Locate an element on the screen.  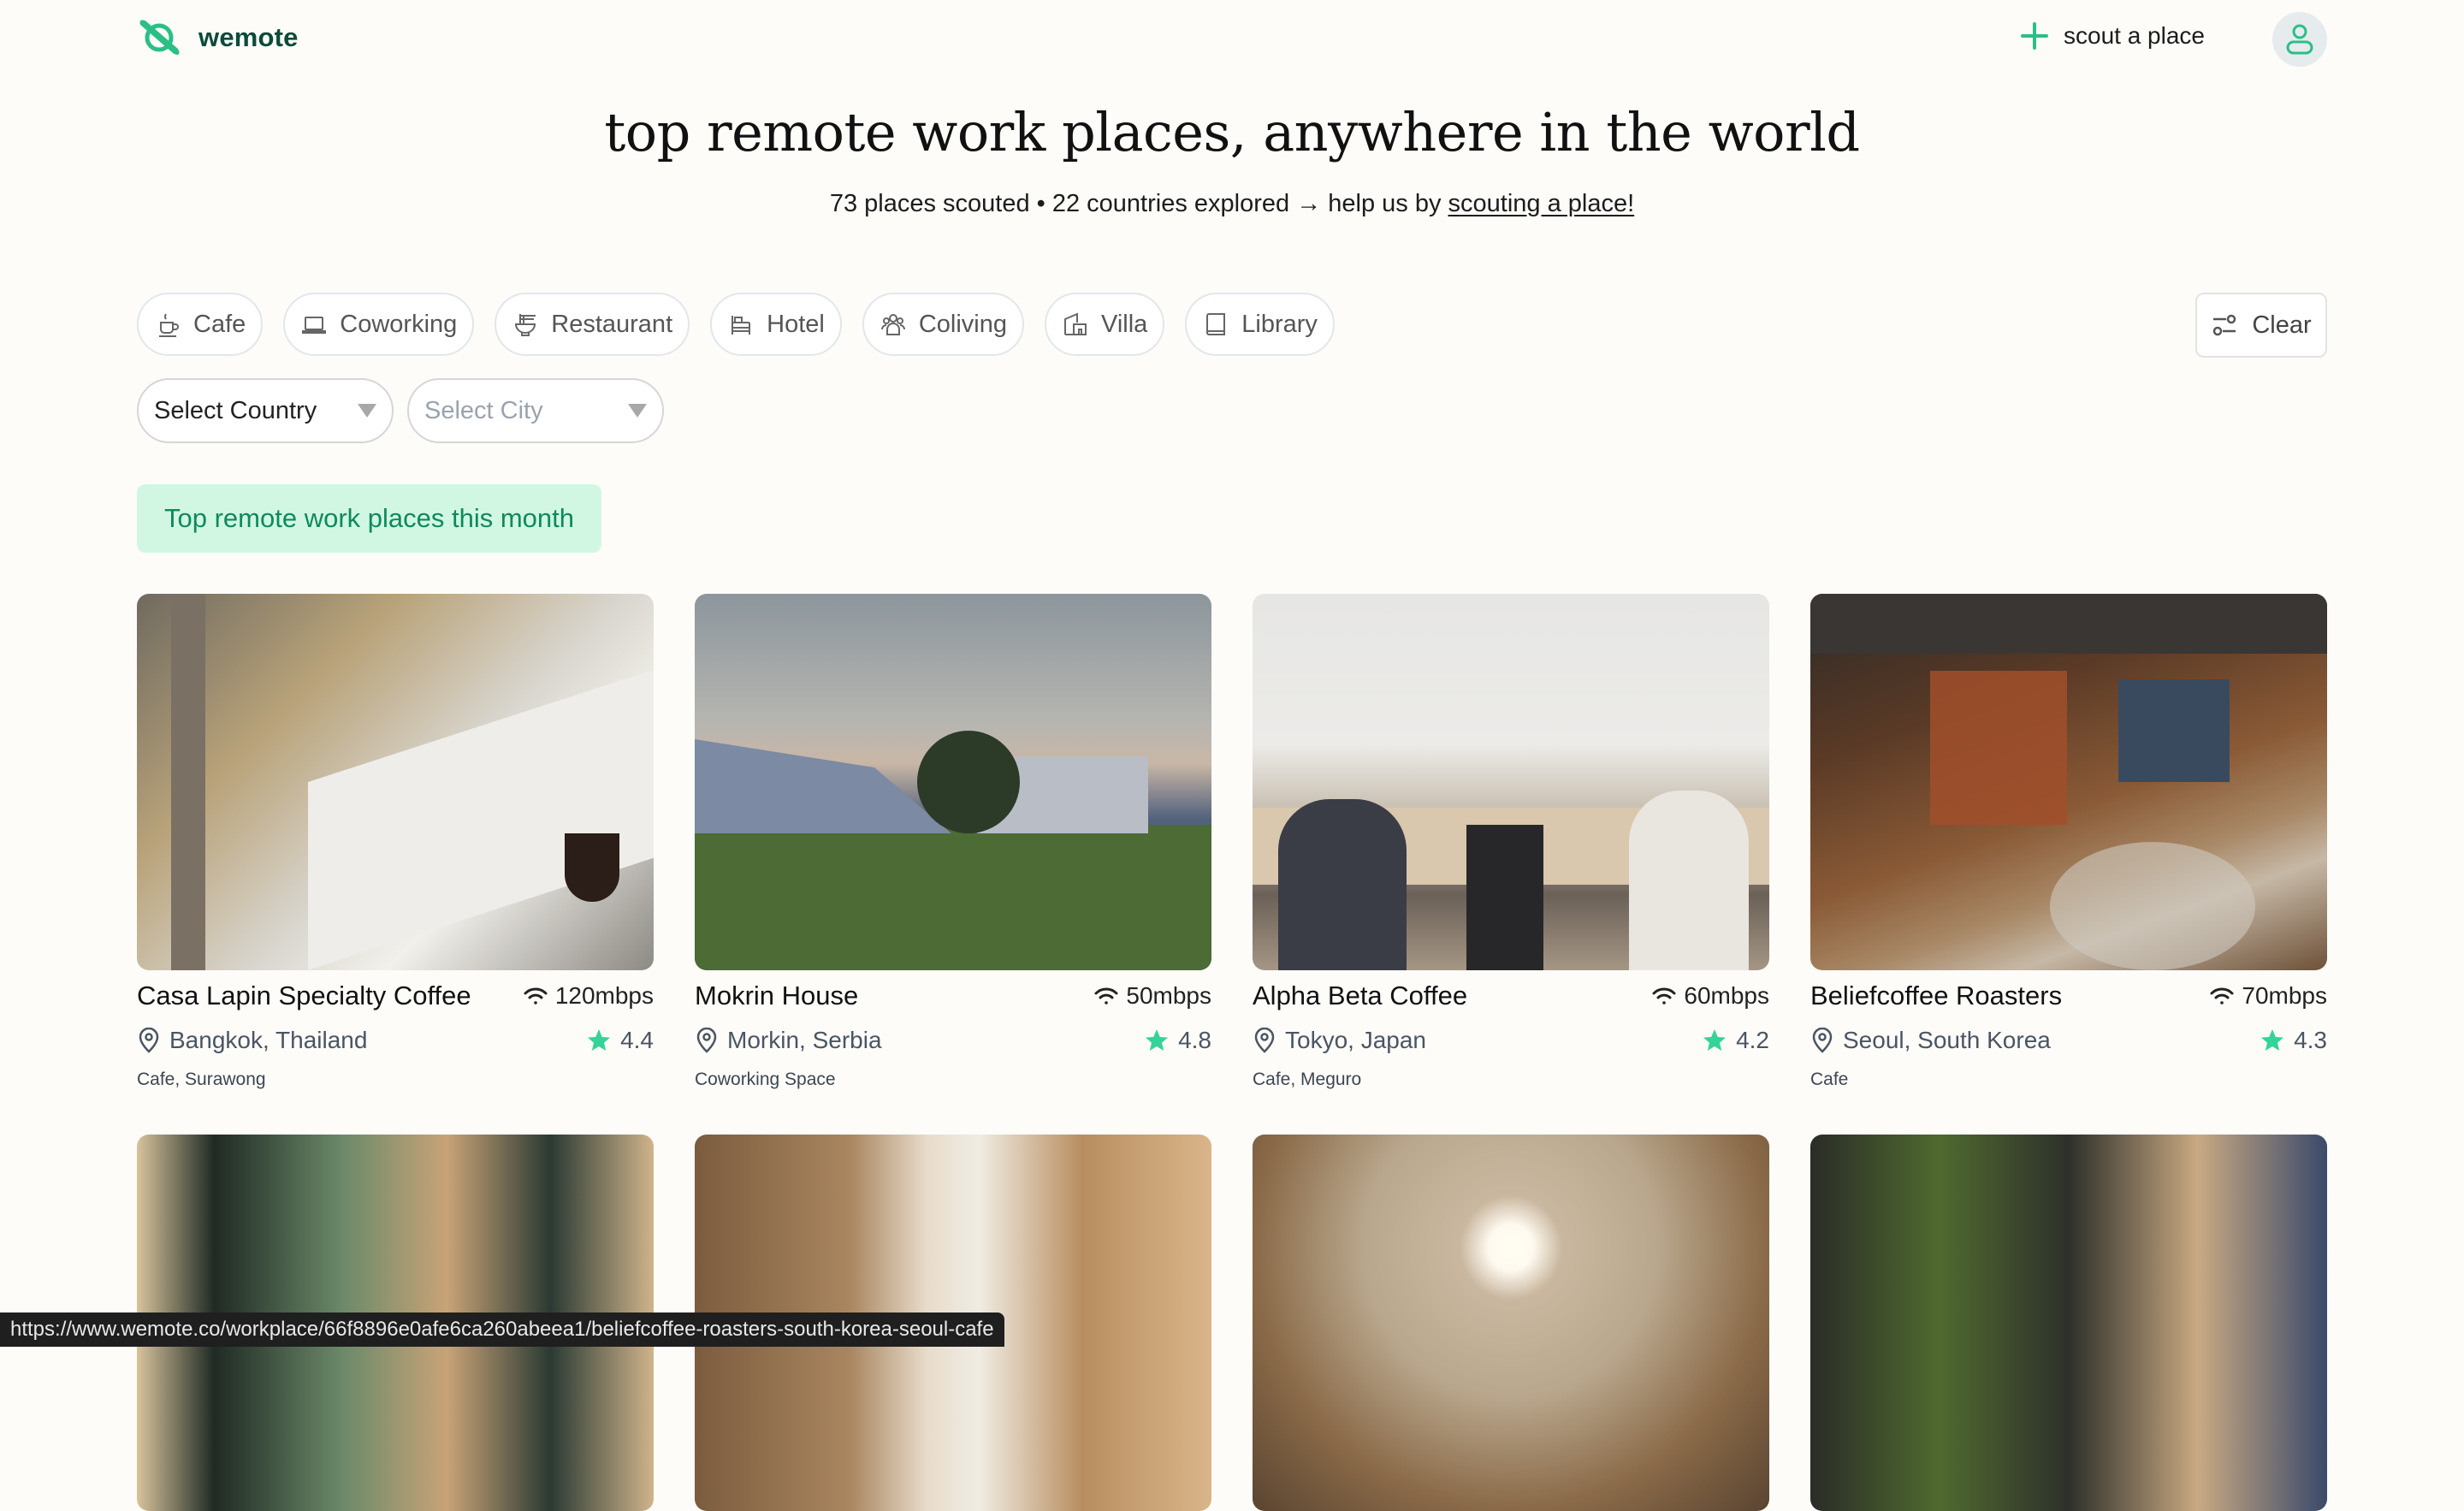
filter-chip-label: Coworking is located at coordinates (399, 324).